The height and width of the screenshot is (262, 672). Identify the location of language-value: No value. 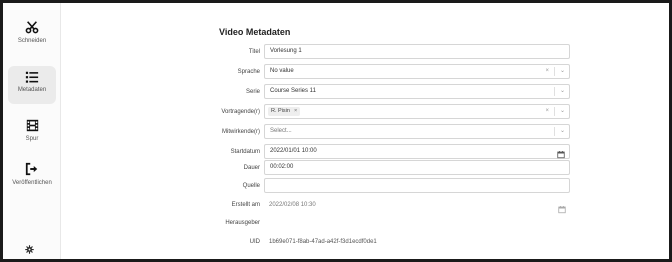
(282, 71).